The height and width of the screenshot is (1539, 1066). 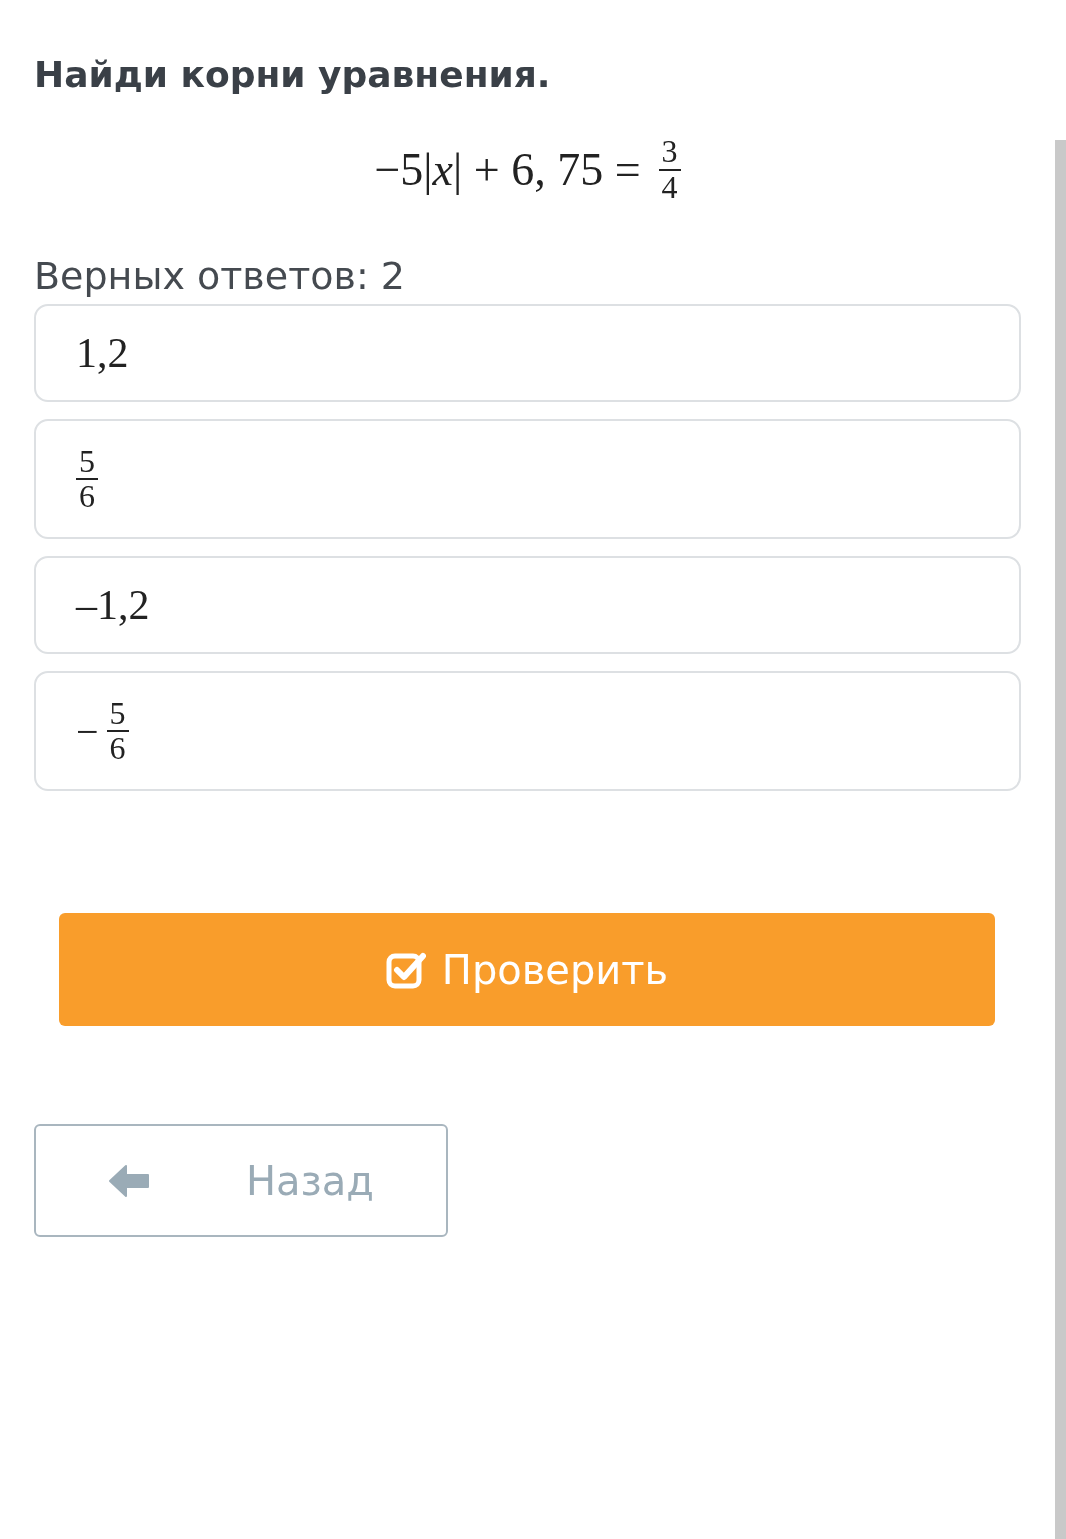 I want to click on answer-text: 1,2, so click(x=102, y=353).